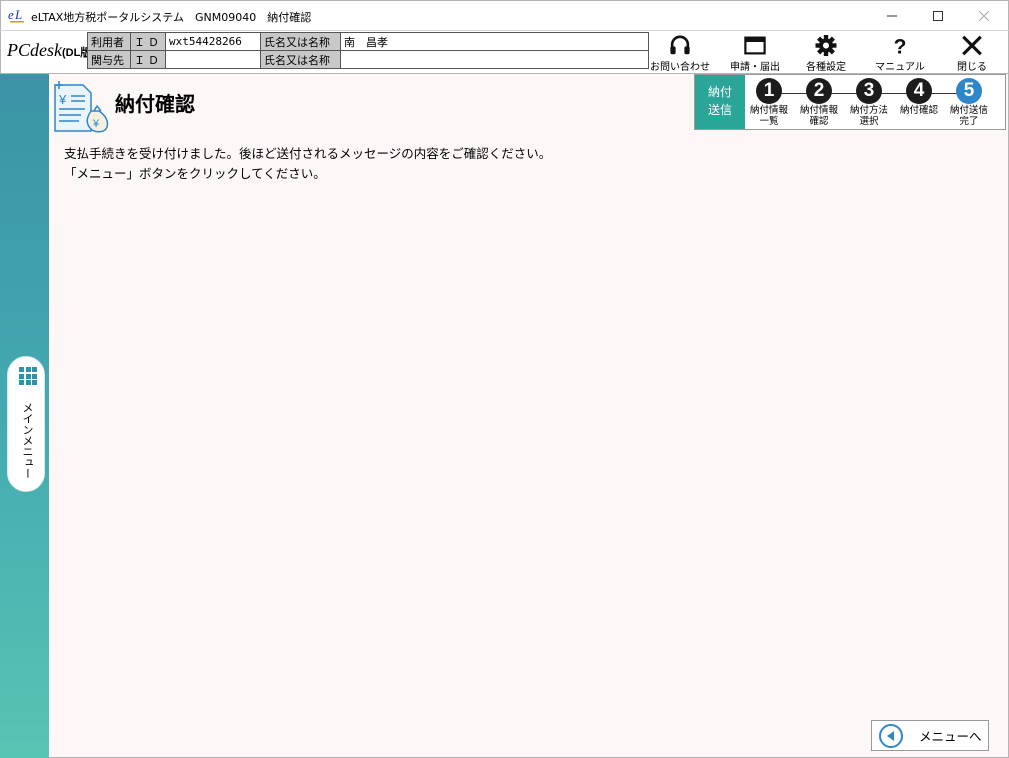 The image size is (1009, 758). What do you see at coordinates (109, 59) in the screenshot?
I see `related-label: 関与先` at bounding box center [109, 59].